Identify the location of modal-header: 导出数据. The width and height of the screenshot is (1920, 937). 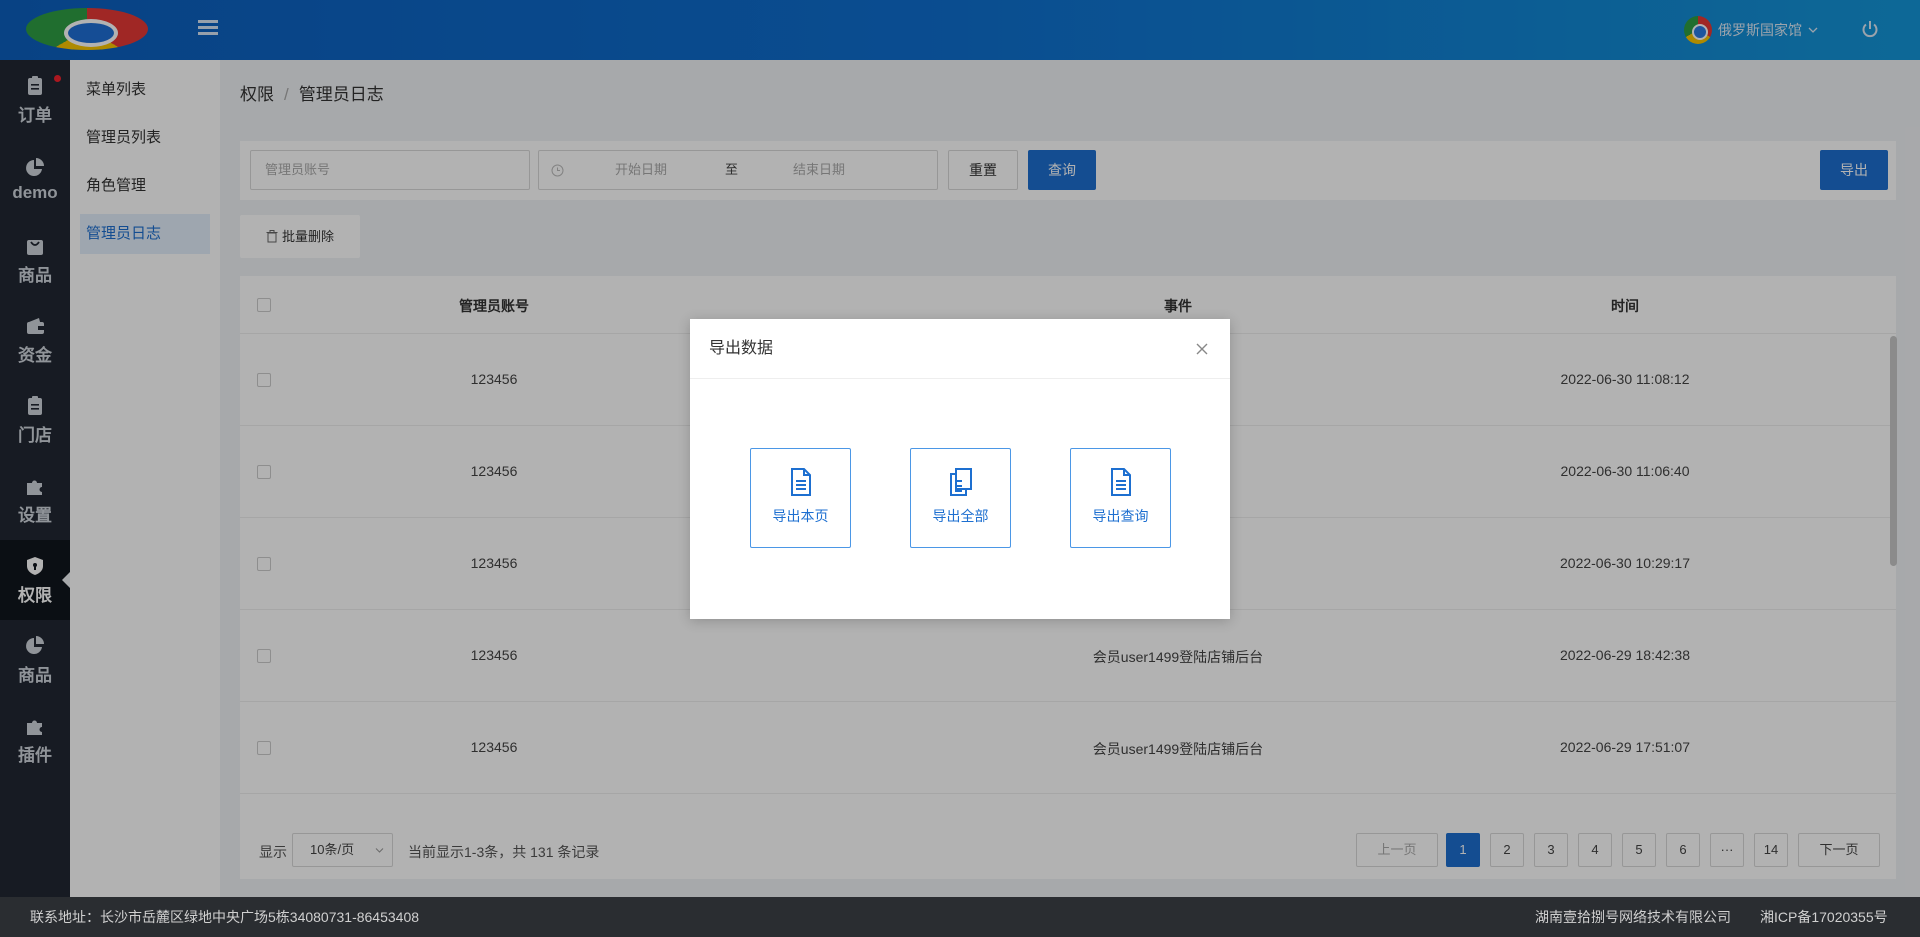
(960, 349).